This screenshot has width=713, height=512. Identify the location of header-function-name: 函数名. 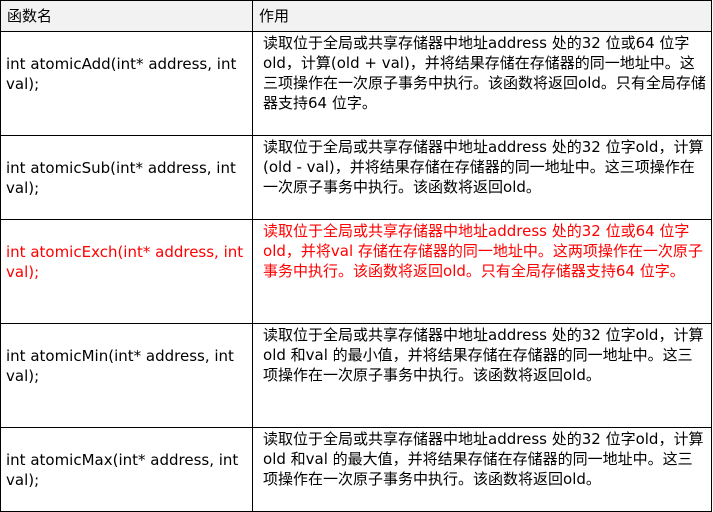
(127, 16).